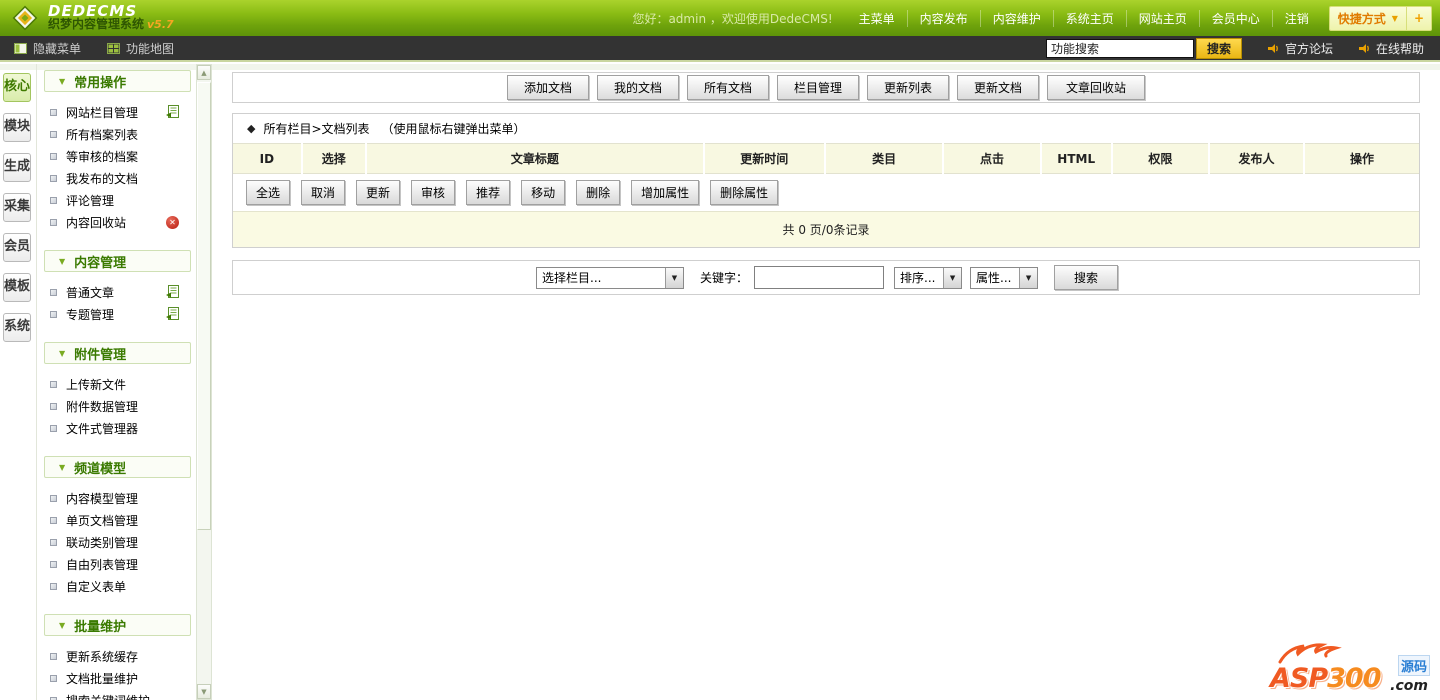  I want to click on move-button: 移动, so click(543, 192).